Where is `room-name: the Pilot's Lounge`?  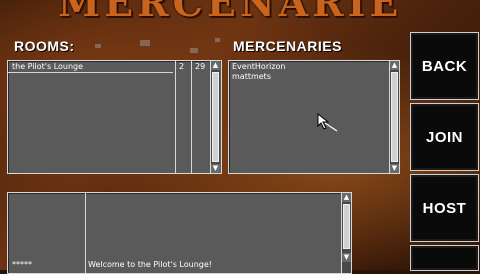
room-name: the Pilot's Lounge is located at coordinates (48, 66).